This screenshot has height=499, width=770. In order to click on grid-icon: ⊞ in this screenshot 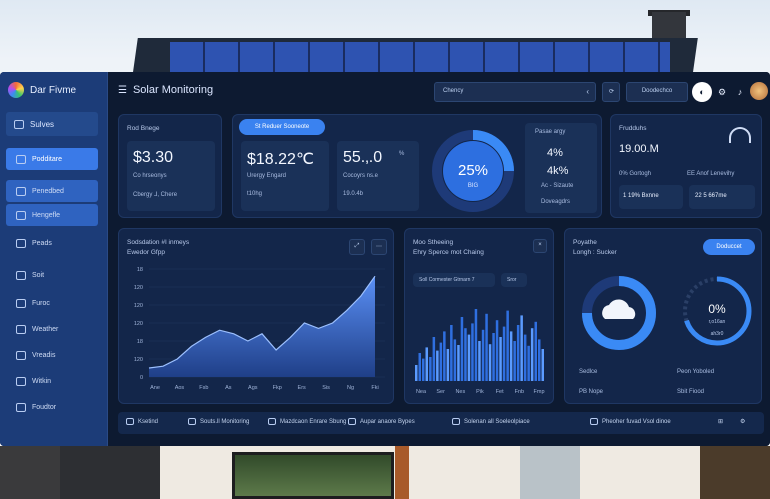, I will do `click(720, 421)`.